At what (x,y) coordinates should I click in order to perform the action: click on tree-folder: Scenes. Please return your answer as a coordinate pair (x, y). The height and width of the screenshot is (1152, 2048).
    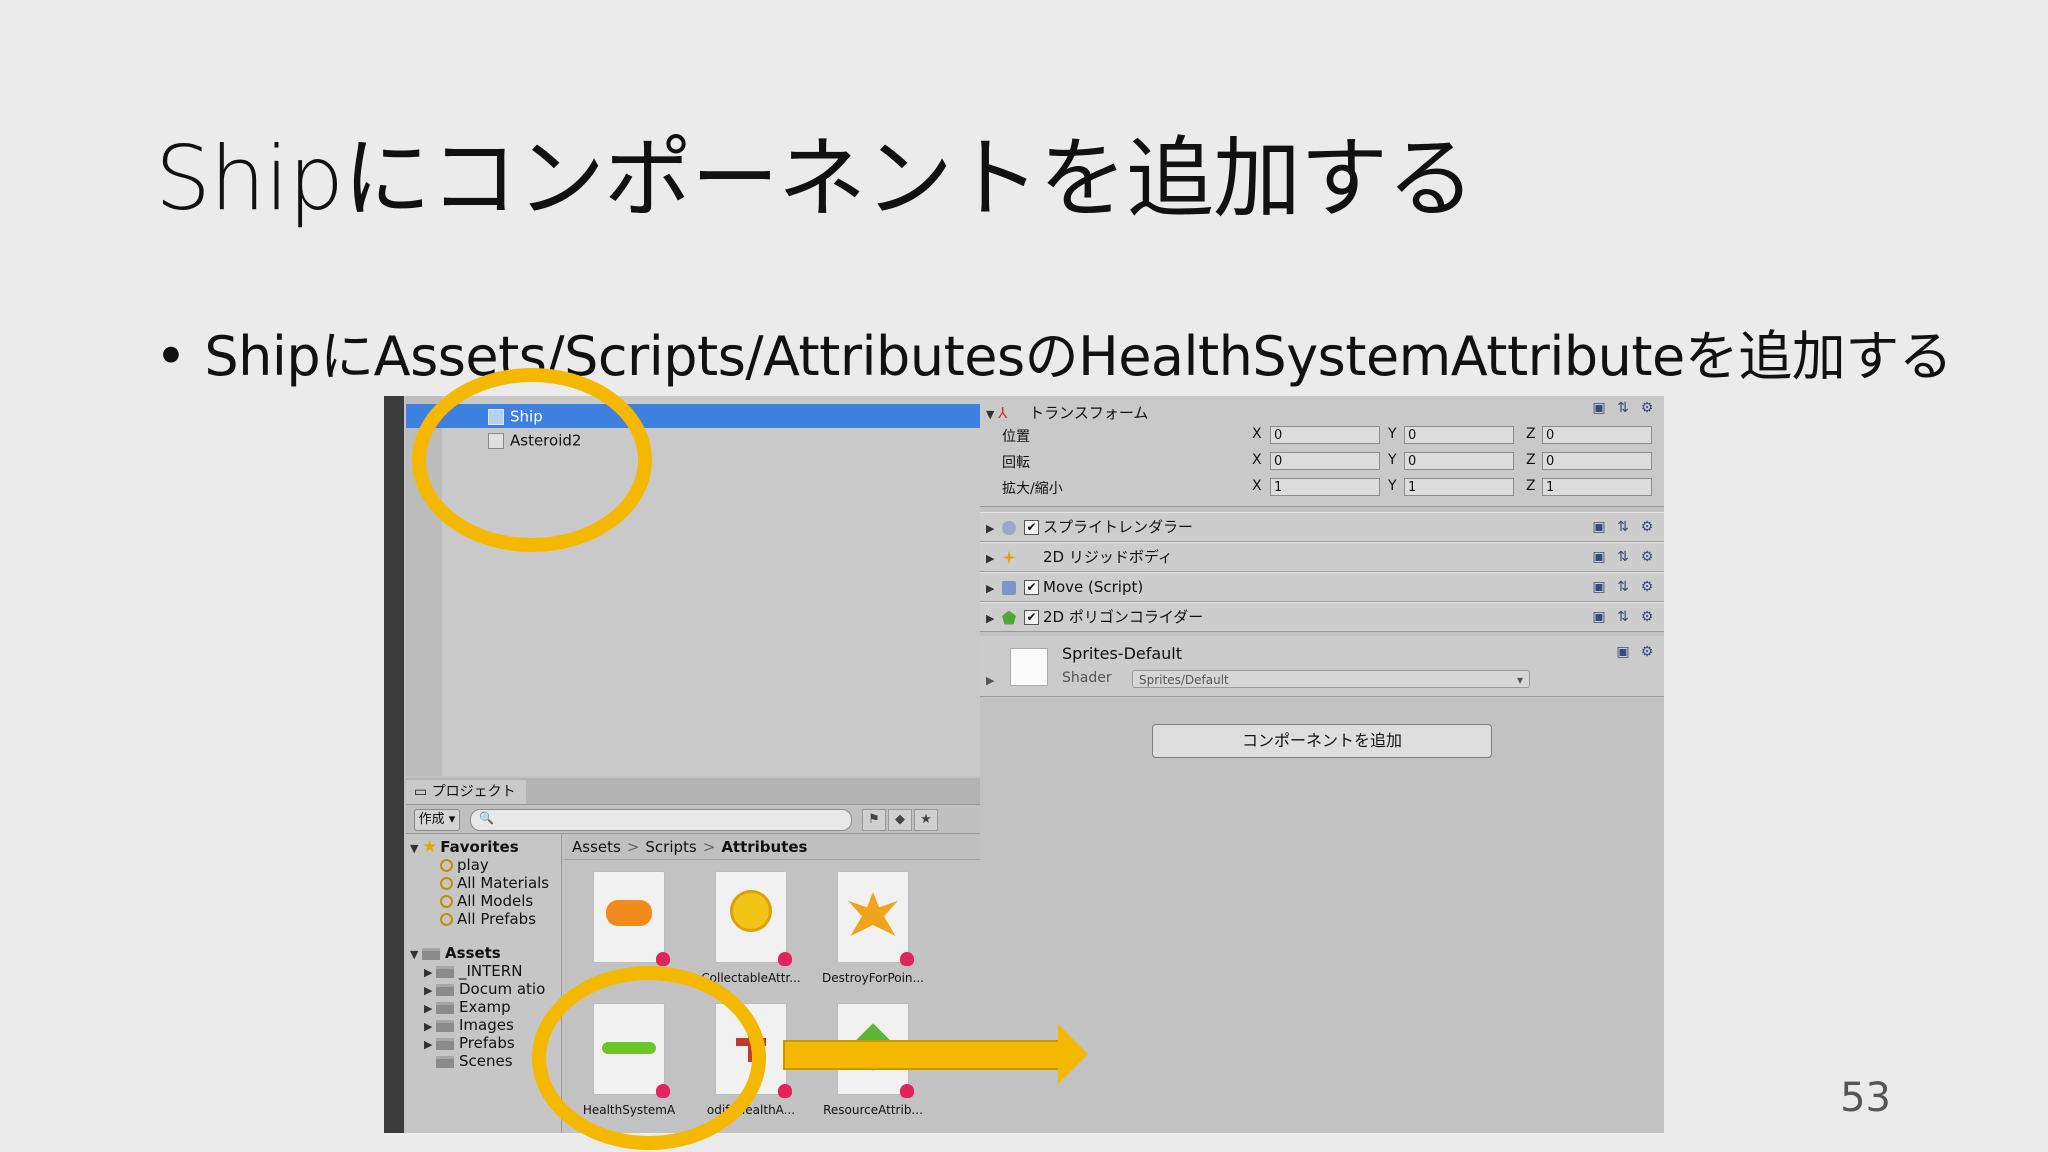
    Looking at the image, I should click on (468, 1061).